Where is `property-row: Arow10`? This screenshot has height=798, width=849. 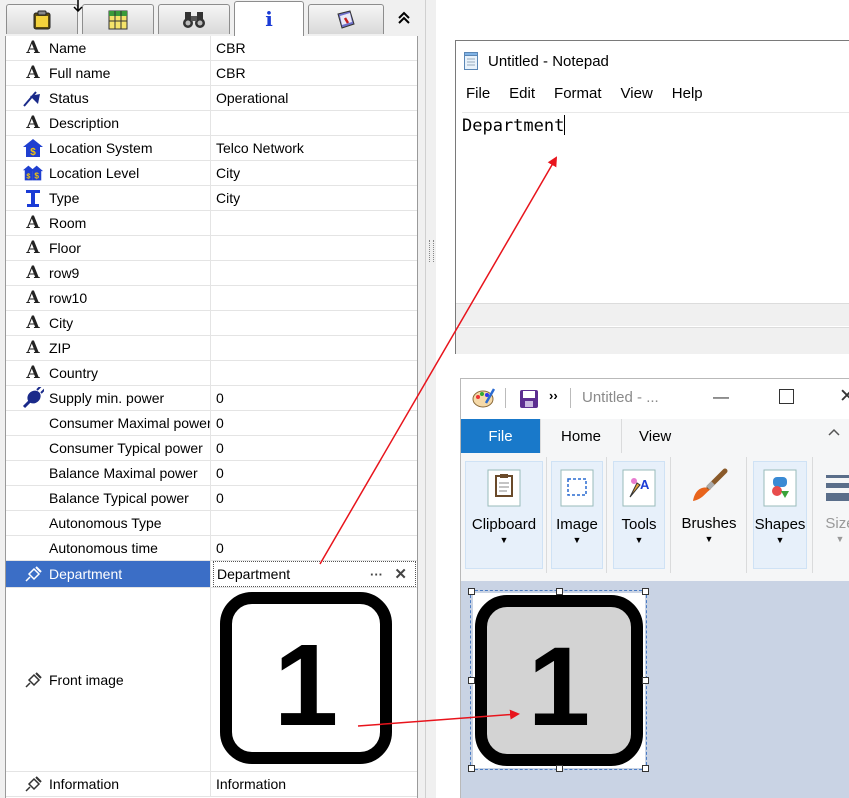
property-row: Arow10 is located at coordinates (211, 298).